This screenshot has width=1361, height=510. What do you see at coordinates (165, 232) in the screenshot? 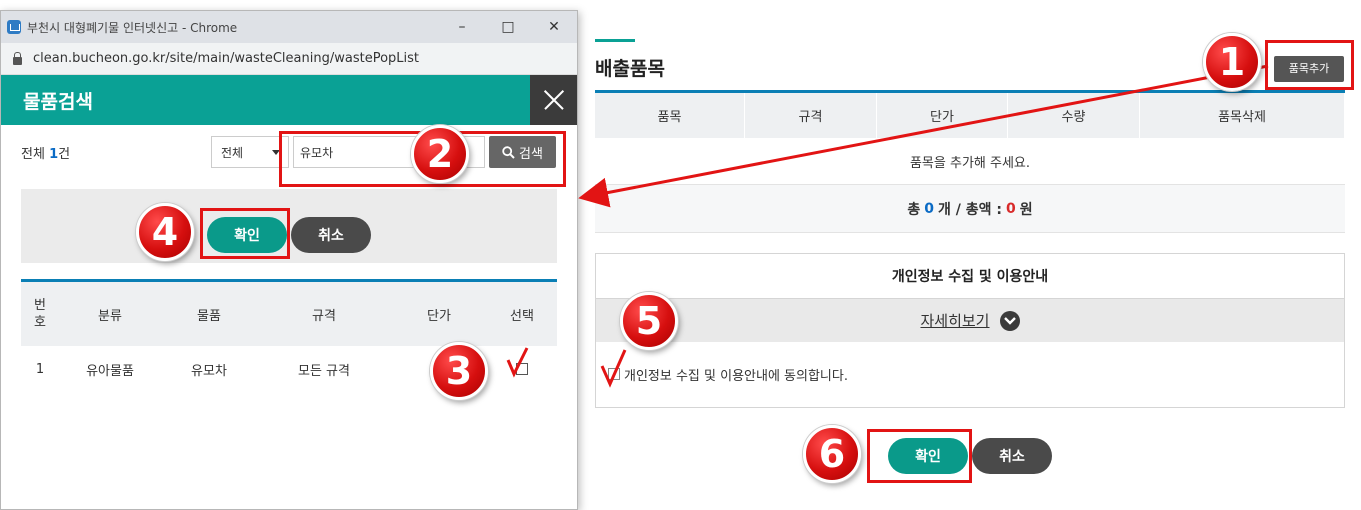
I see `step-badge-4: 4` at bounding box center [165, 232].